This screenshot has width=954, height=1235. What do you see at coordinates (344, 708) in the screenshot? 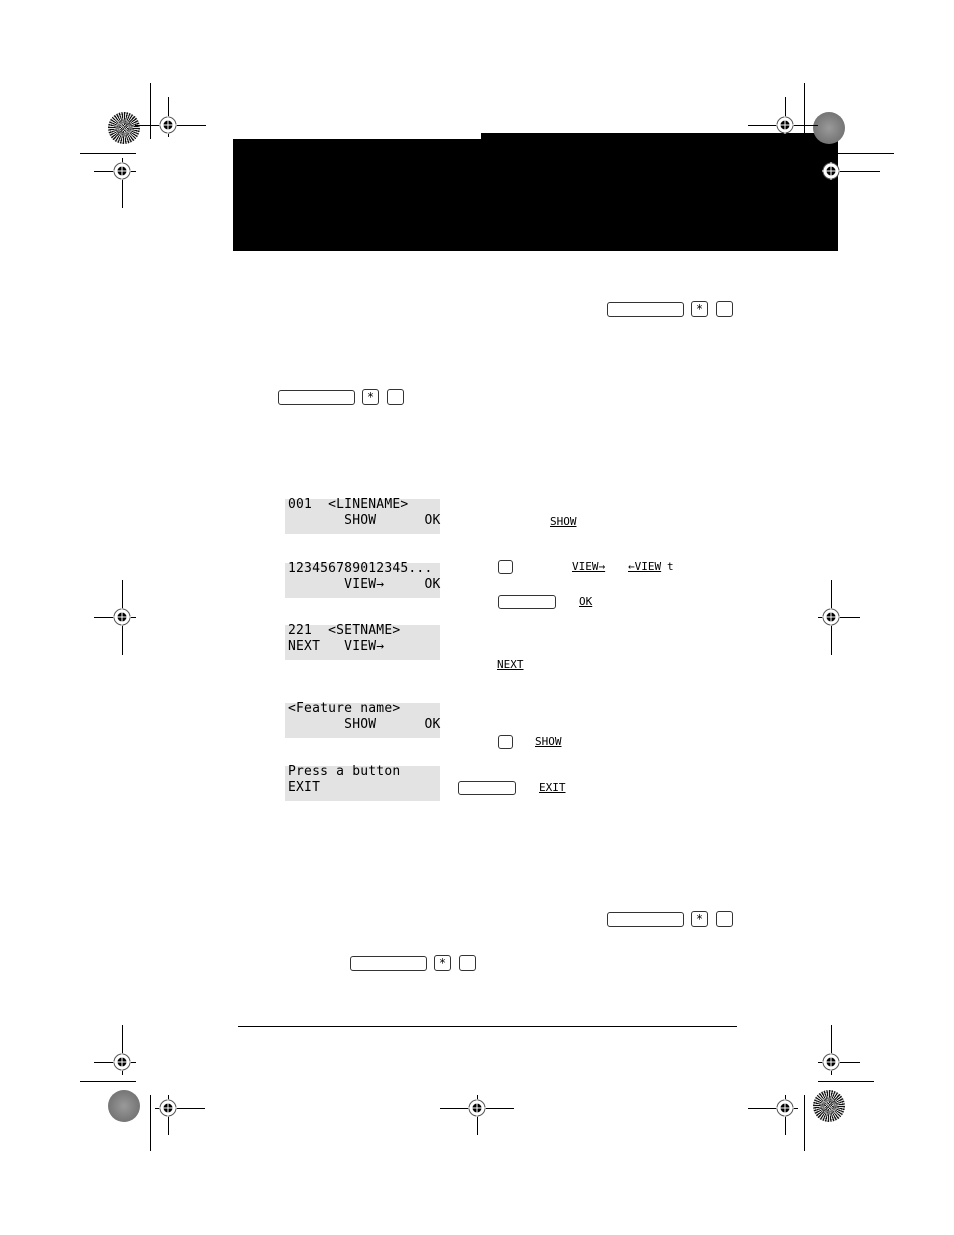
I see `lcd-line-1: <Feature name>` at bounding box center [344, 708].